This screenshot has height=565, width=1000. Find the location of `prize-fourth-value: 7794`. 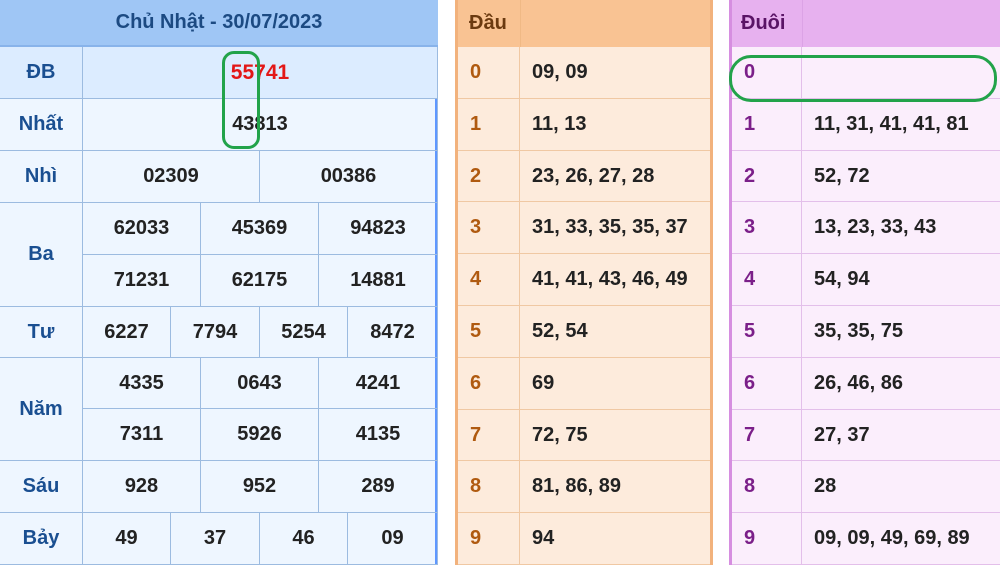

prize-fourth-value: 7794 is located at coordinates (215, 332).